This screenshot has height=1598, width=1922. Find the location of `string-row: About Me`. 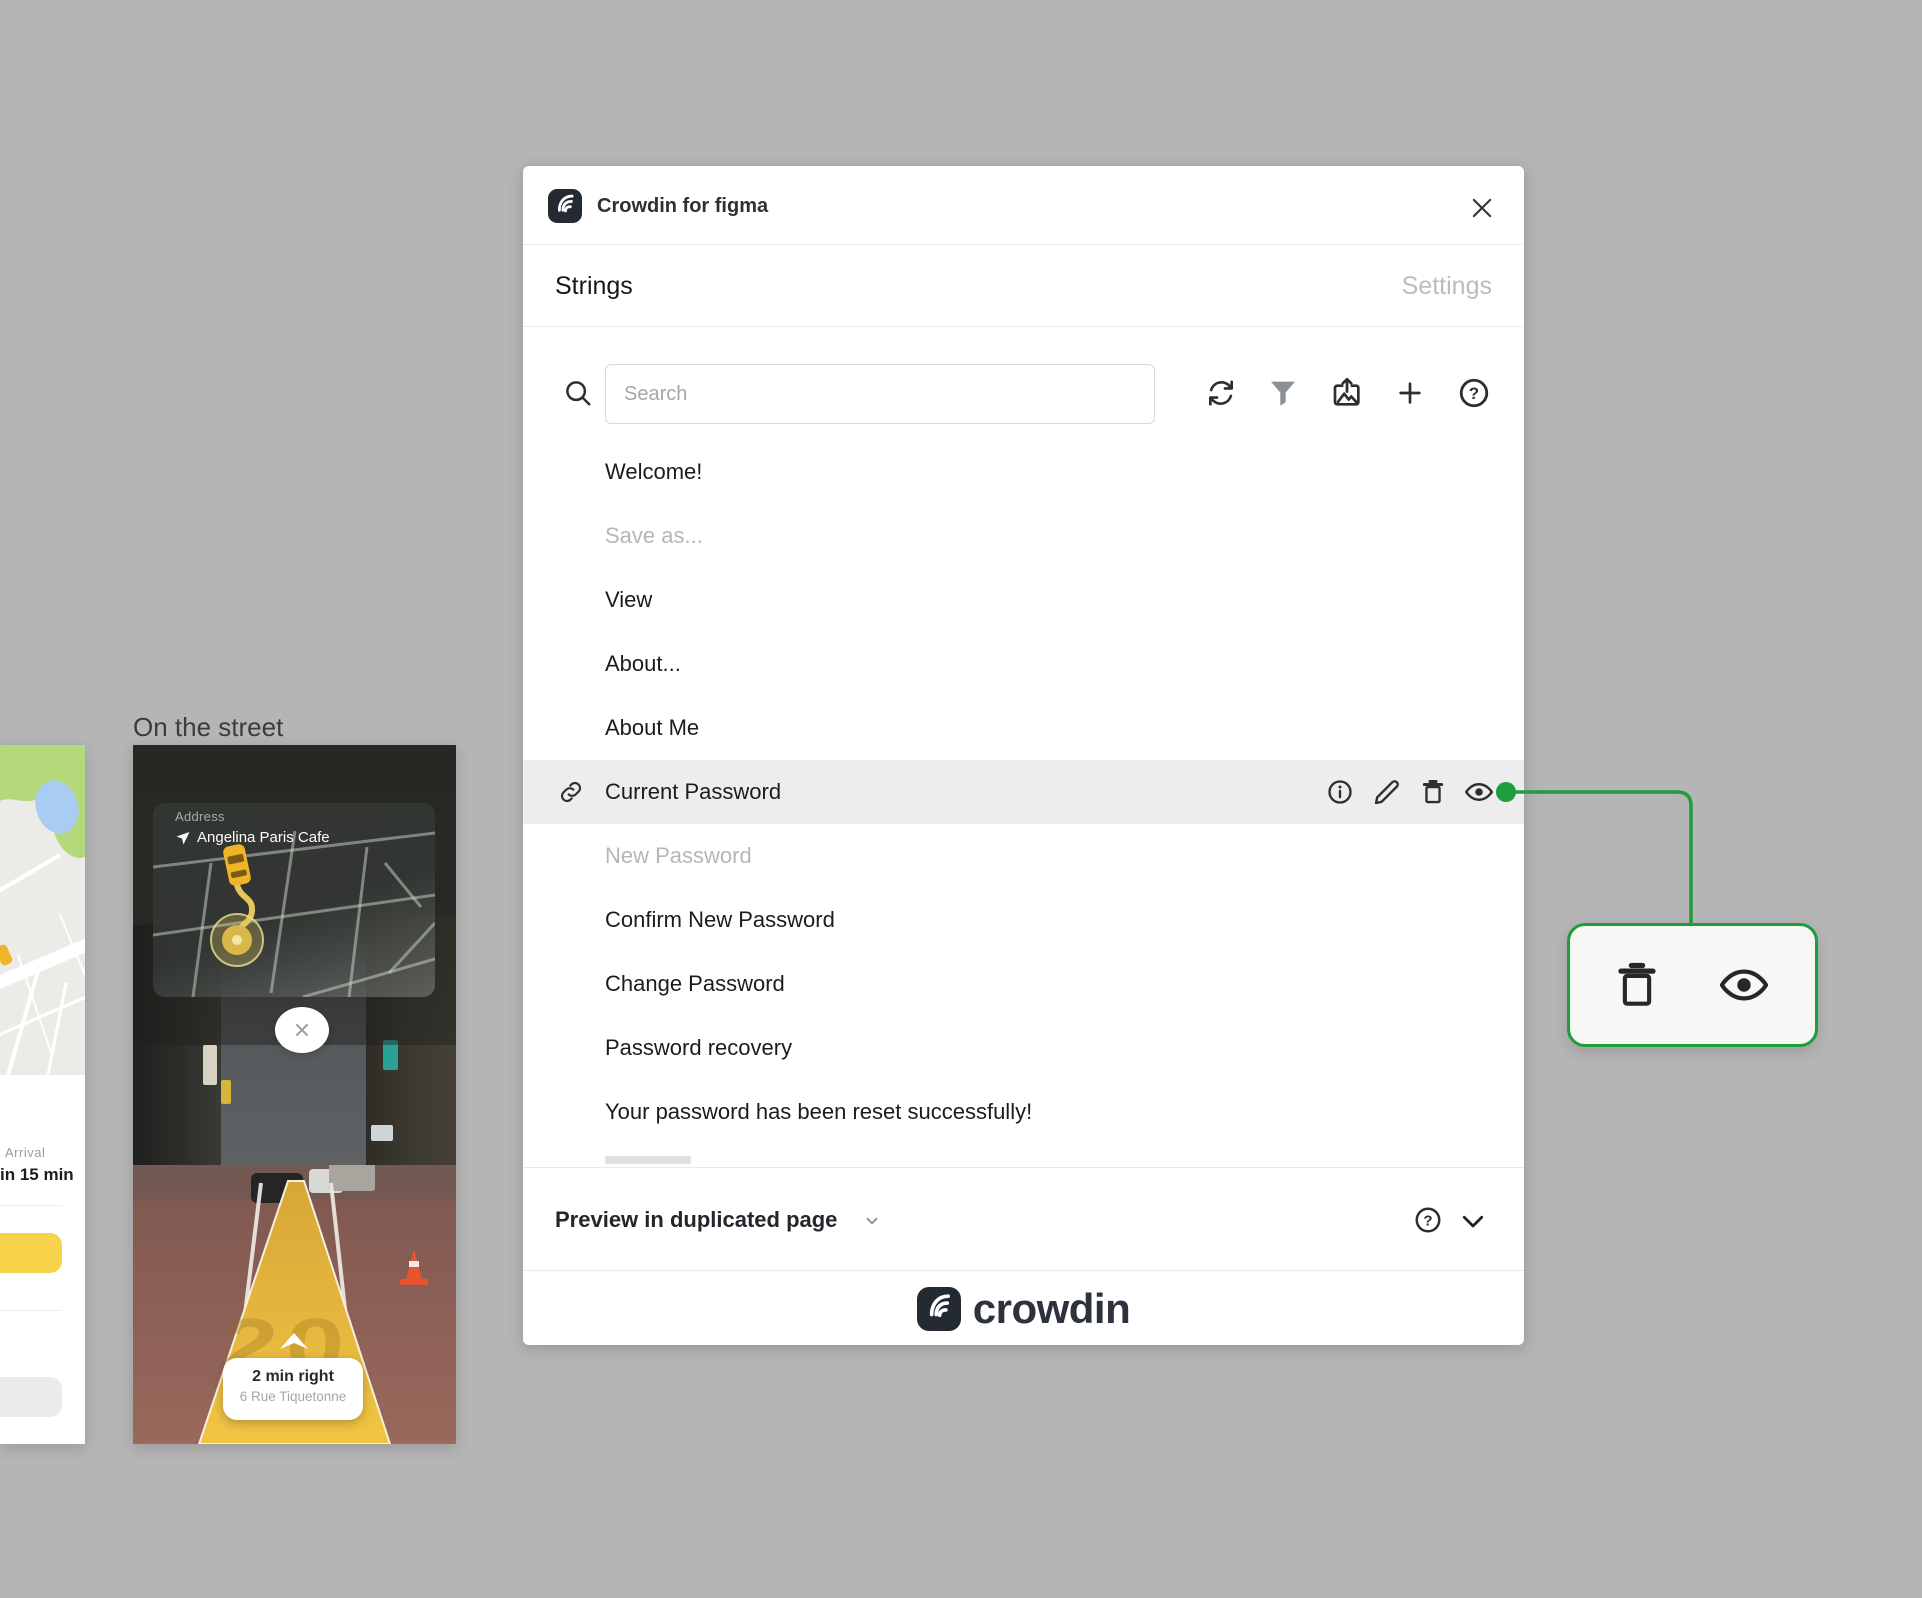

string-row: About Me is located at coordinates (1023, 728).